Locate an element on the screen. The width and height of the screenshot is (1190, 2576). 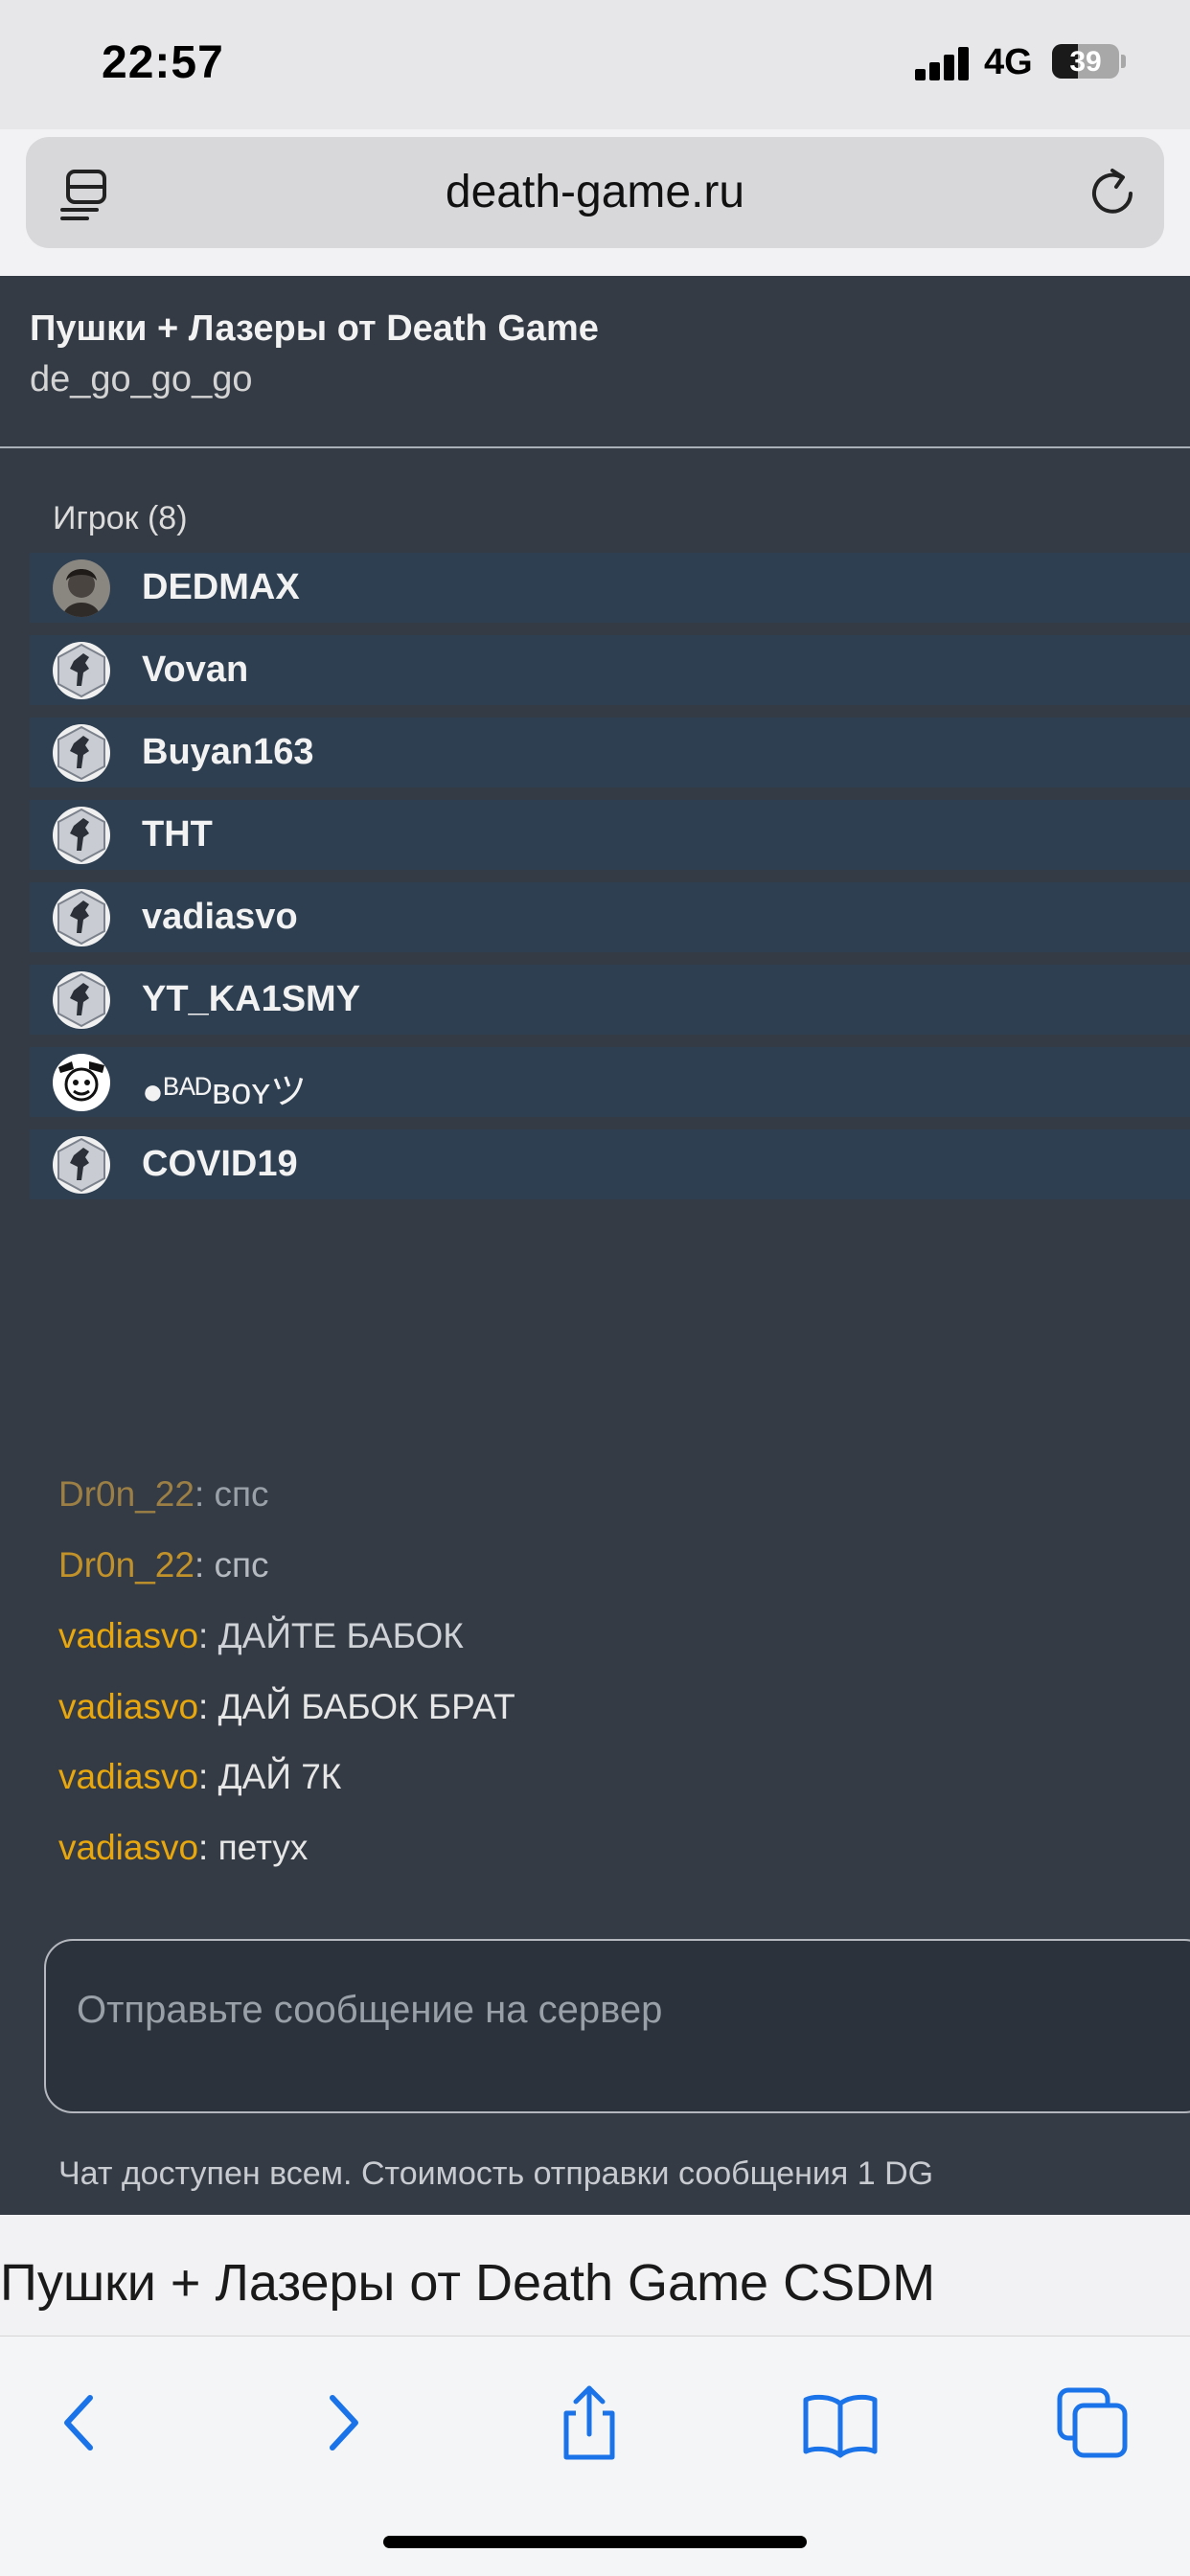
page-heading: Пушки + Лазеры от Death Game CSDM is located at coordinates (468, 2283).